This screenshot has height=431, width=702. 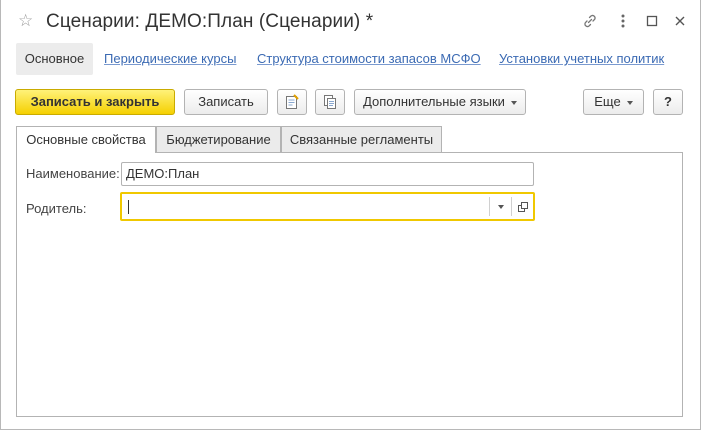 What do you see at coordinates (434, 101) in the screenshot?
I see `extra-languages-label: Дополнительные языки` at bounding box center [434, 101].